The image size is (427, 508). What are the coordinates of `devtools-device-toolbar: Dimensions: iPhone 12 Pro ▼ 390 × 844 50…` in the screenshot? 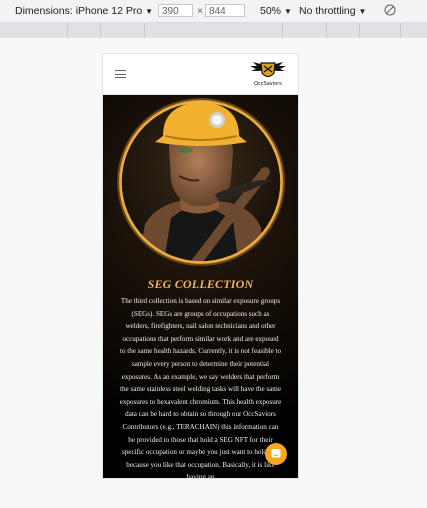 It's located at (213, 11).